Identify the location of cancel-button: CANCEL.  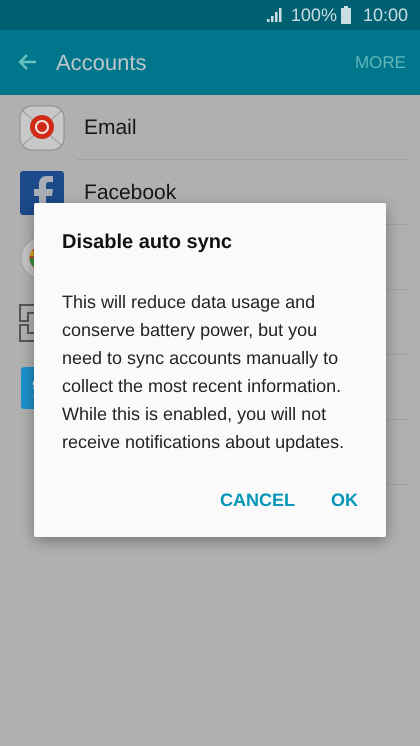
(257, 500).